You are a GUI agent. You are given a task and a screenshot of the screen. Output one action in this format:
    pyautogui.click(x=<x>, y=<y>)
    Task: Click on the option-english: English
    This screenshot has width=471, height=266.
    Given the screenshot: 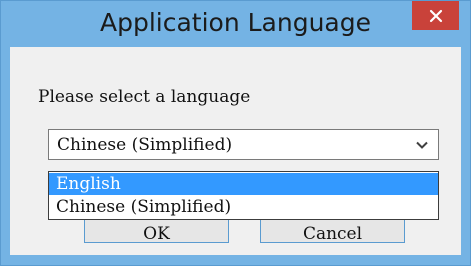 What is the action you would take?
    pyautogui.click(x=243, y=184)
    